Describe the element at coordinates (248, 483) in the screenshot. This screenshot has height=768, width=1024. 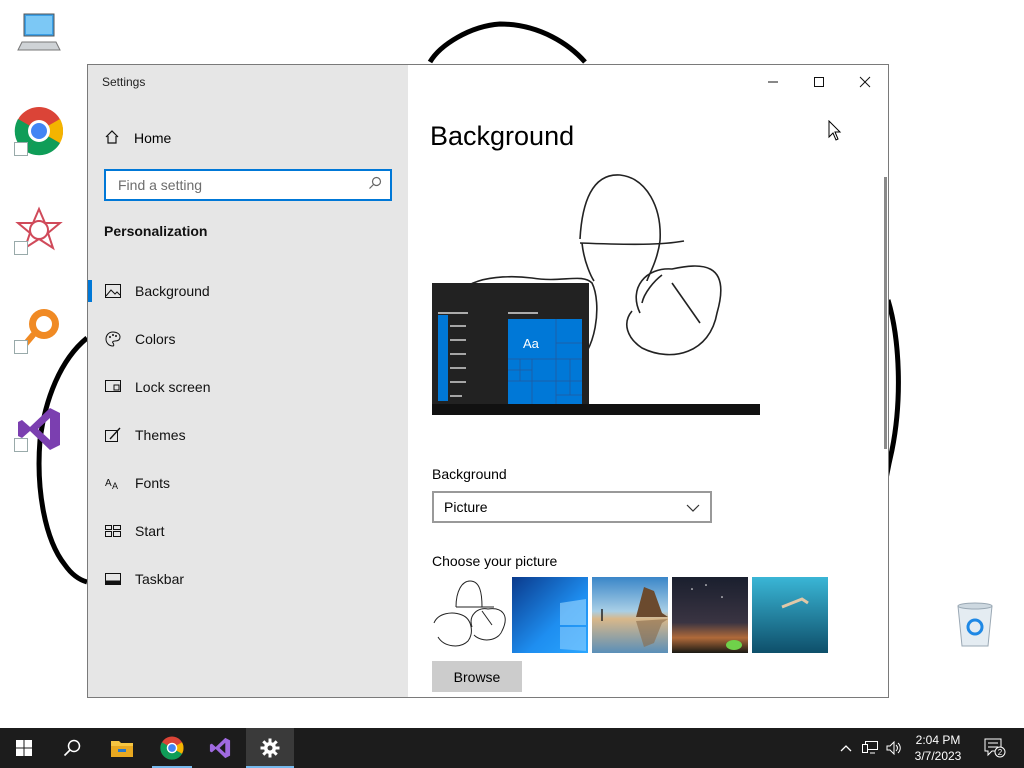
I see `sidebar-item-fonts: AA Fonts` at that location.